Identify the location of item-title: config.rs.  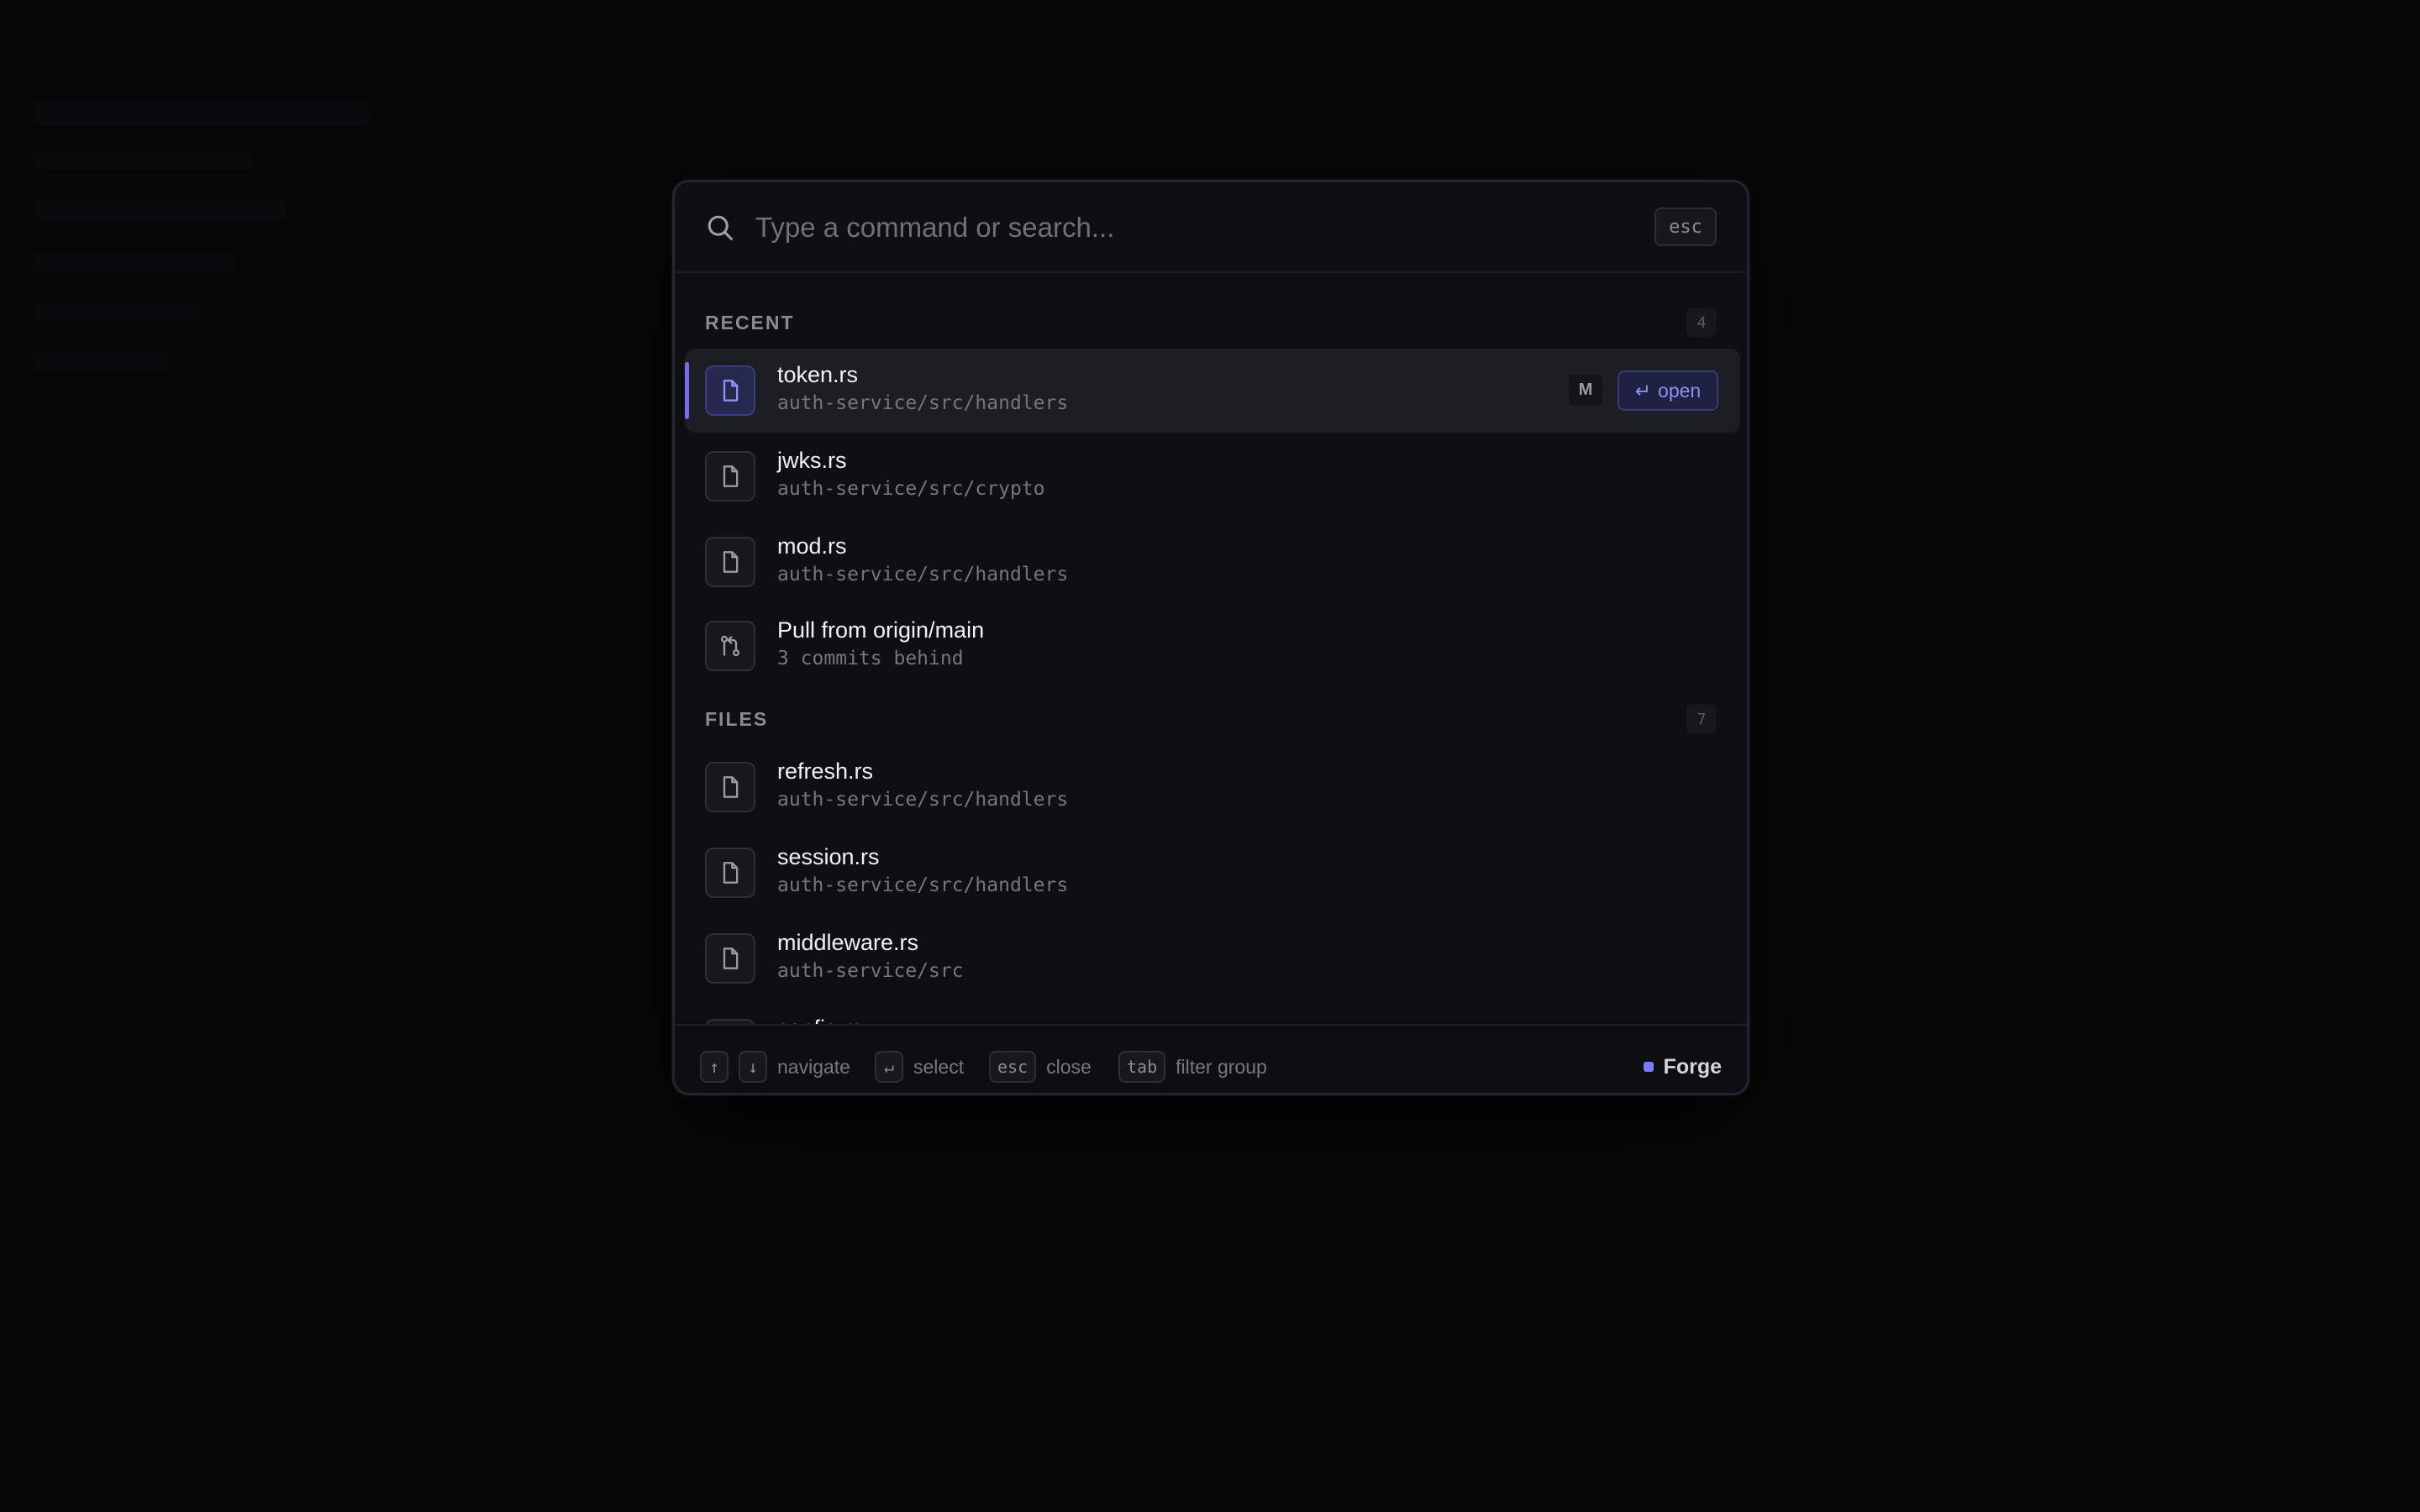
(820, 1020).